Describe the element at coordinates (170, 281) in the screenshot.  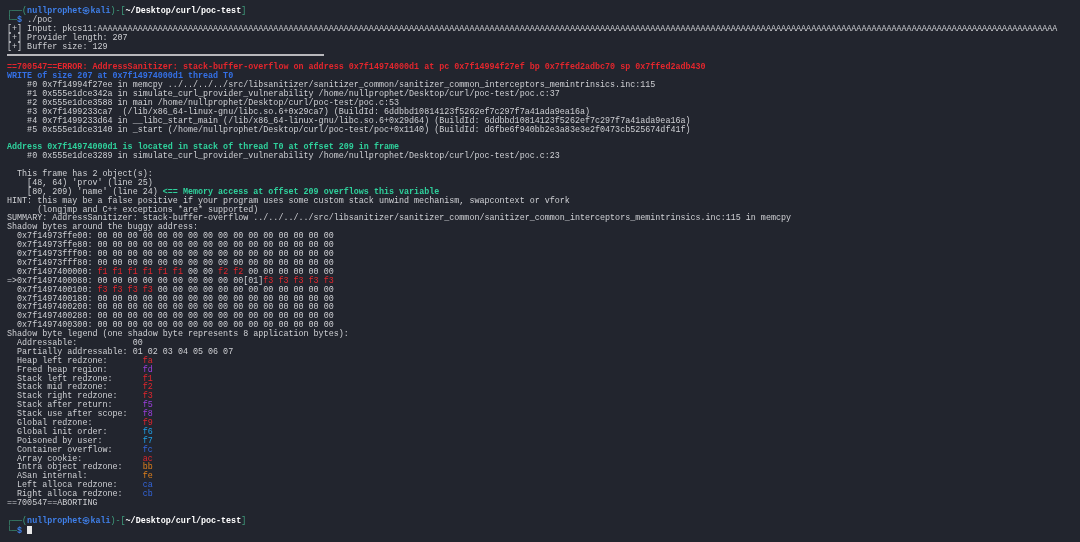
I see `terminal-line: =>0x7f1497400080: 00 00 00 00 00 00 00 00 00 00[01]f3 f3 f3 f3 f3` at that location.